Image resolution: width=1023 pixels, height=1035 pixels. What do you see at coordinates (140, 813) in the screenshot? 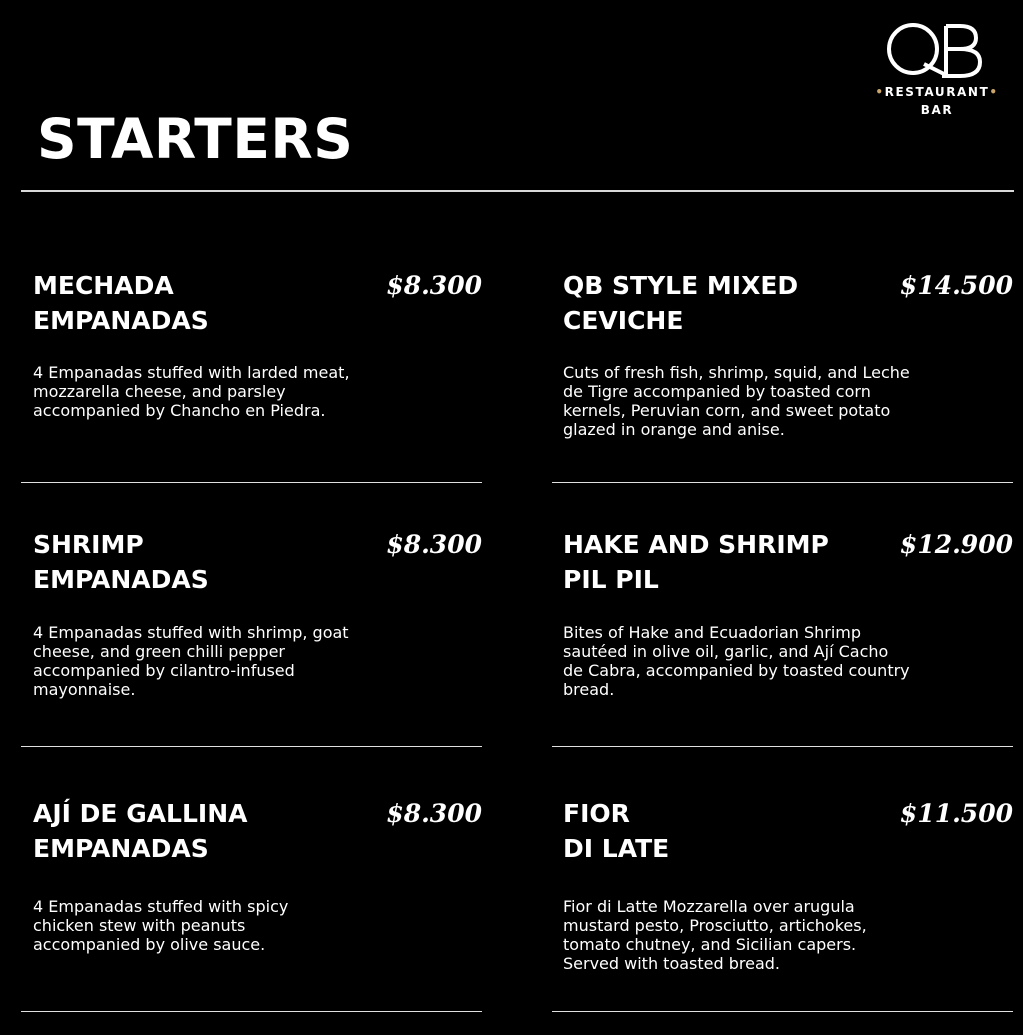
I see `menu-item-name-line1: AJÍ DE GALLINA` at bounding box center [140, 813].